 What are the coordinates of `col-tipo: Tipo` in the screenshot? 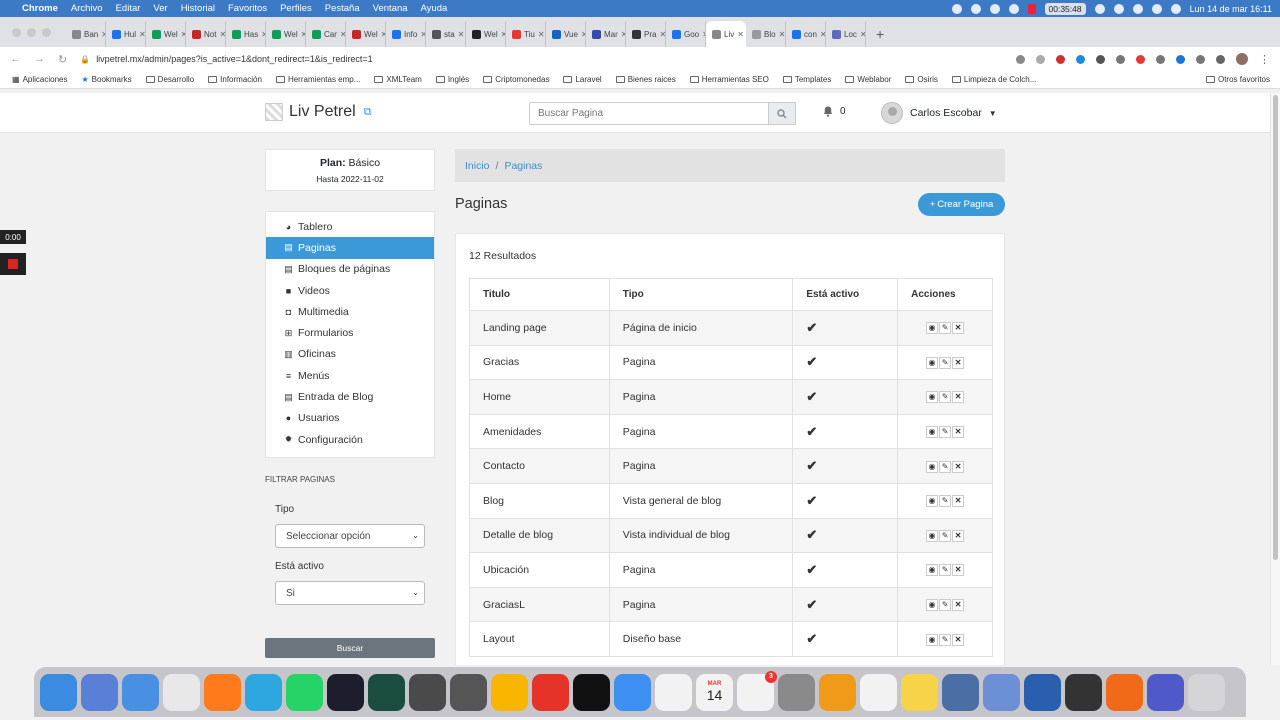 It's located at (701, 294).